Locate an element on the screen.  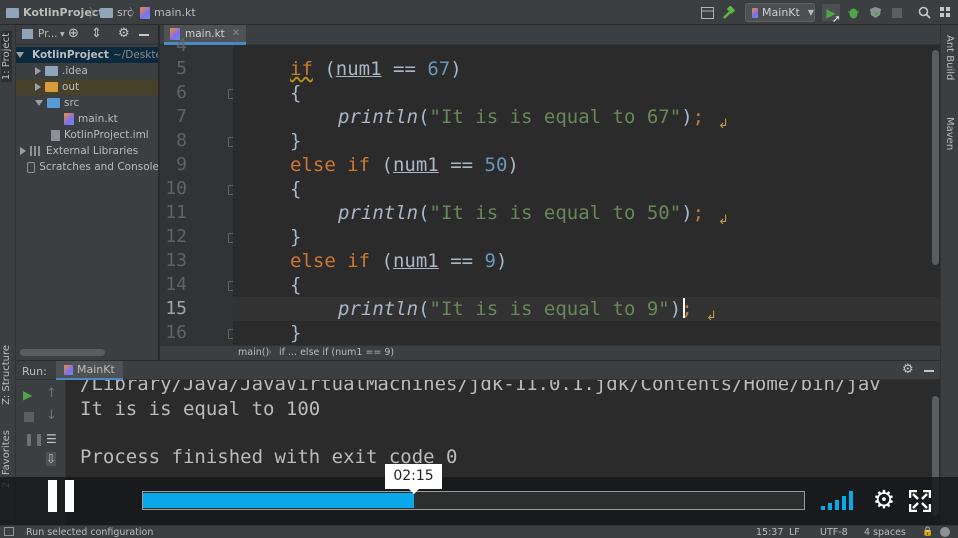
arrow-up-icon: ↑ is located at coordinates (51, 393).